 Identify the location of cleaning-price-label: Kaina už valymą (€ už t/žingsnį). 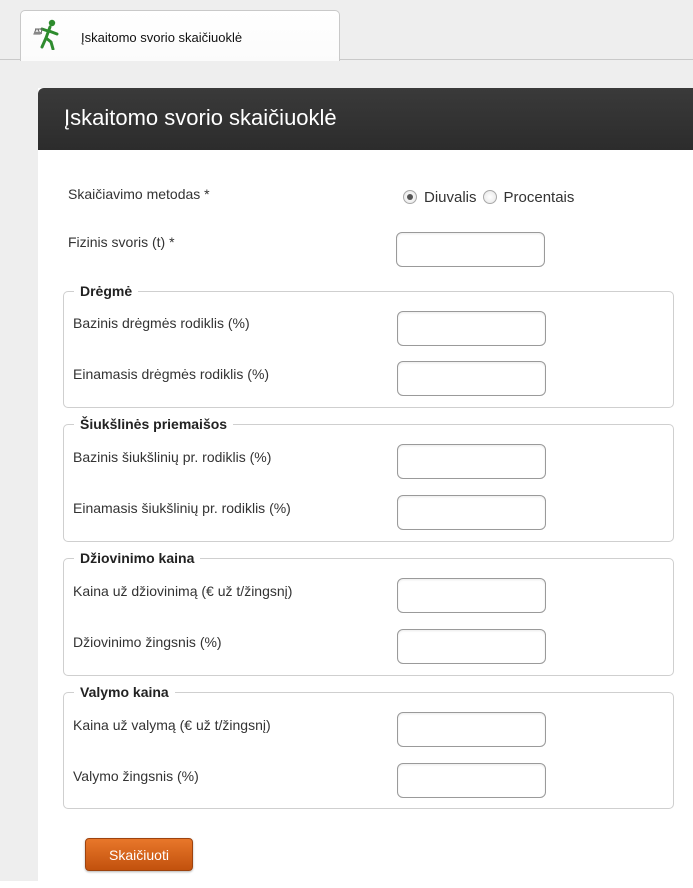
(172, 725).